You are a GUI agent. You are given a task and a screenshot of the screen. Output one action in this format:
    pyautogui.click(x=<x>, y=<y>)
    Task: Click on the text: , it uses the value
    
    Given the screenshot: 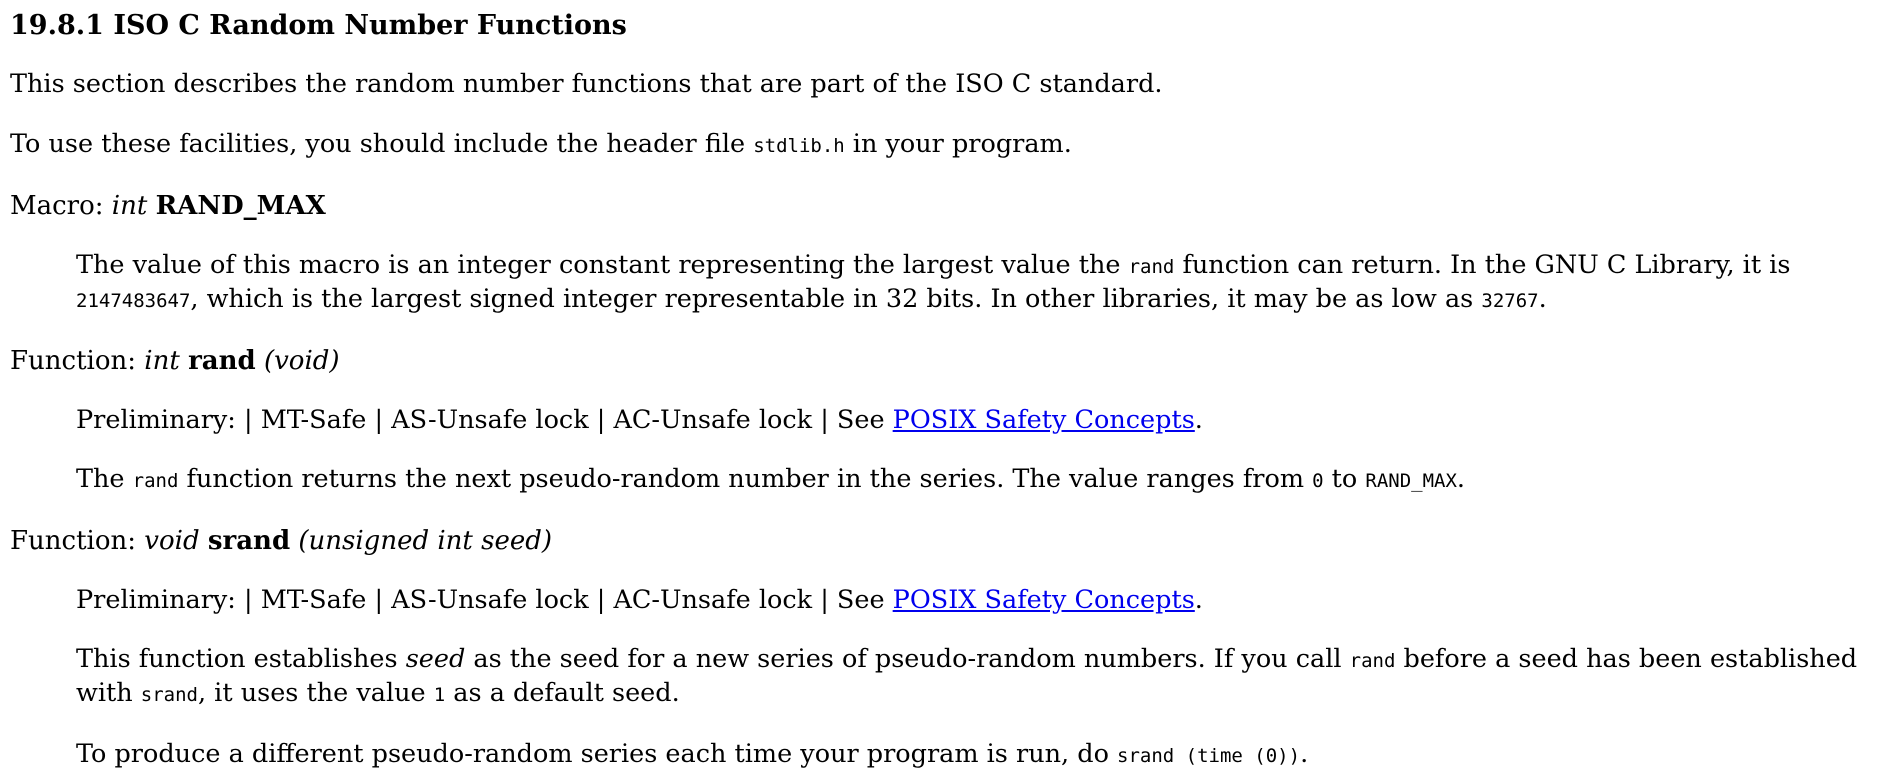 What is the action you would take?
    pyautogui.click(x=315, y=693)
    